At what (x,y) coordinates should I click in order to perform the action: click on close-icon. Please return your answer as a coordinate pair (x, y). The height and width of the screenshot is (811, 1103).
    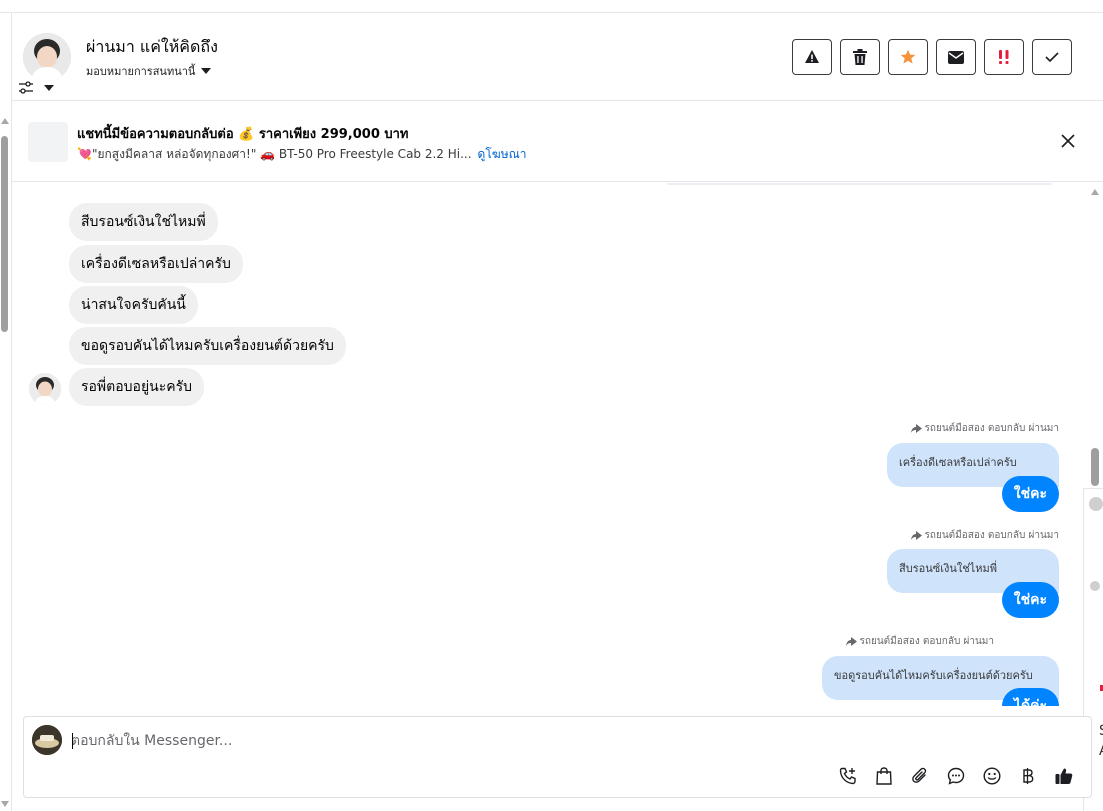
    Looking at the image, I should click on (1068, 141).